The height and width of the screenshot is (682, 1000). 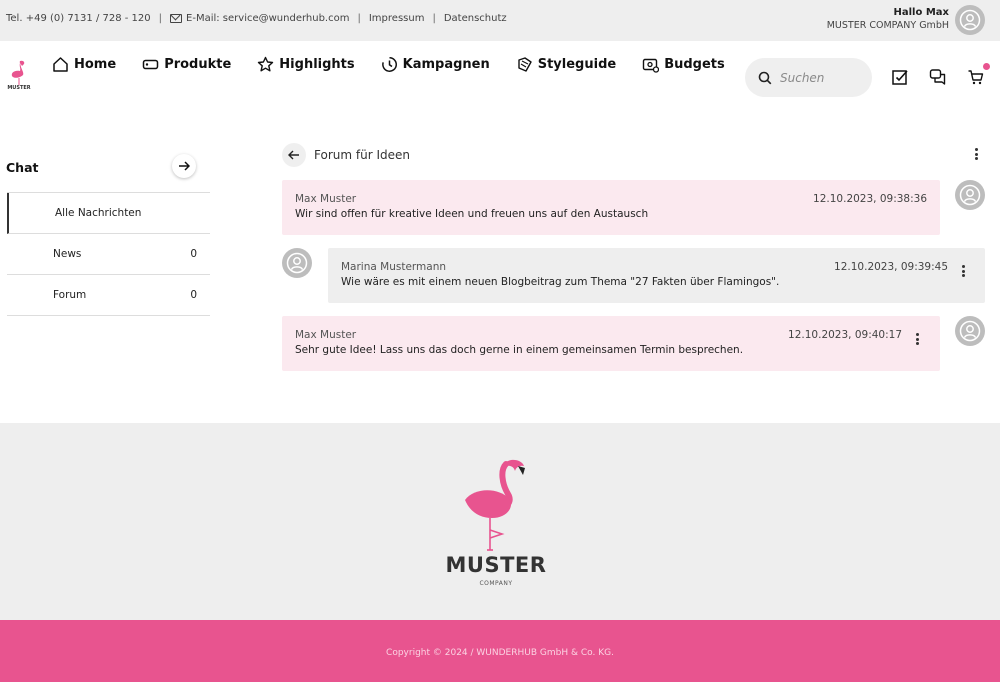 I want to click on thread-options-button, so click(x=976, y=154).